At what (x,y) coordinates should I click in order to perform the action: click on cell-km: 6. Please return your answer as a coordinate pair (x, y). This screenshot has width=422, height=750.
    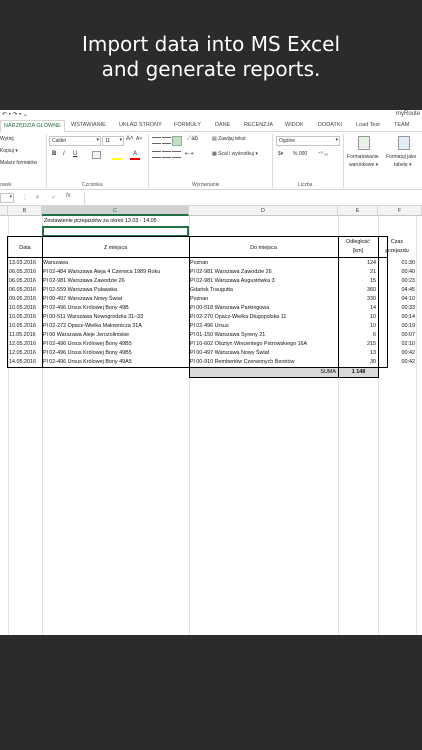
    Looking at the image, I should click on (357, 335).